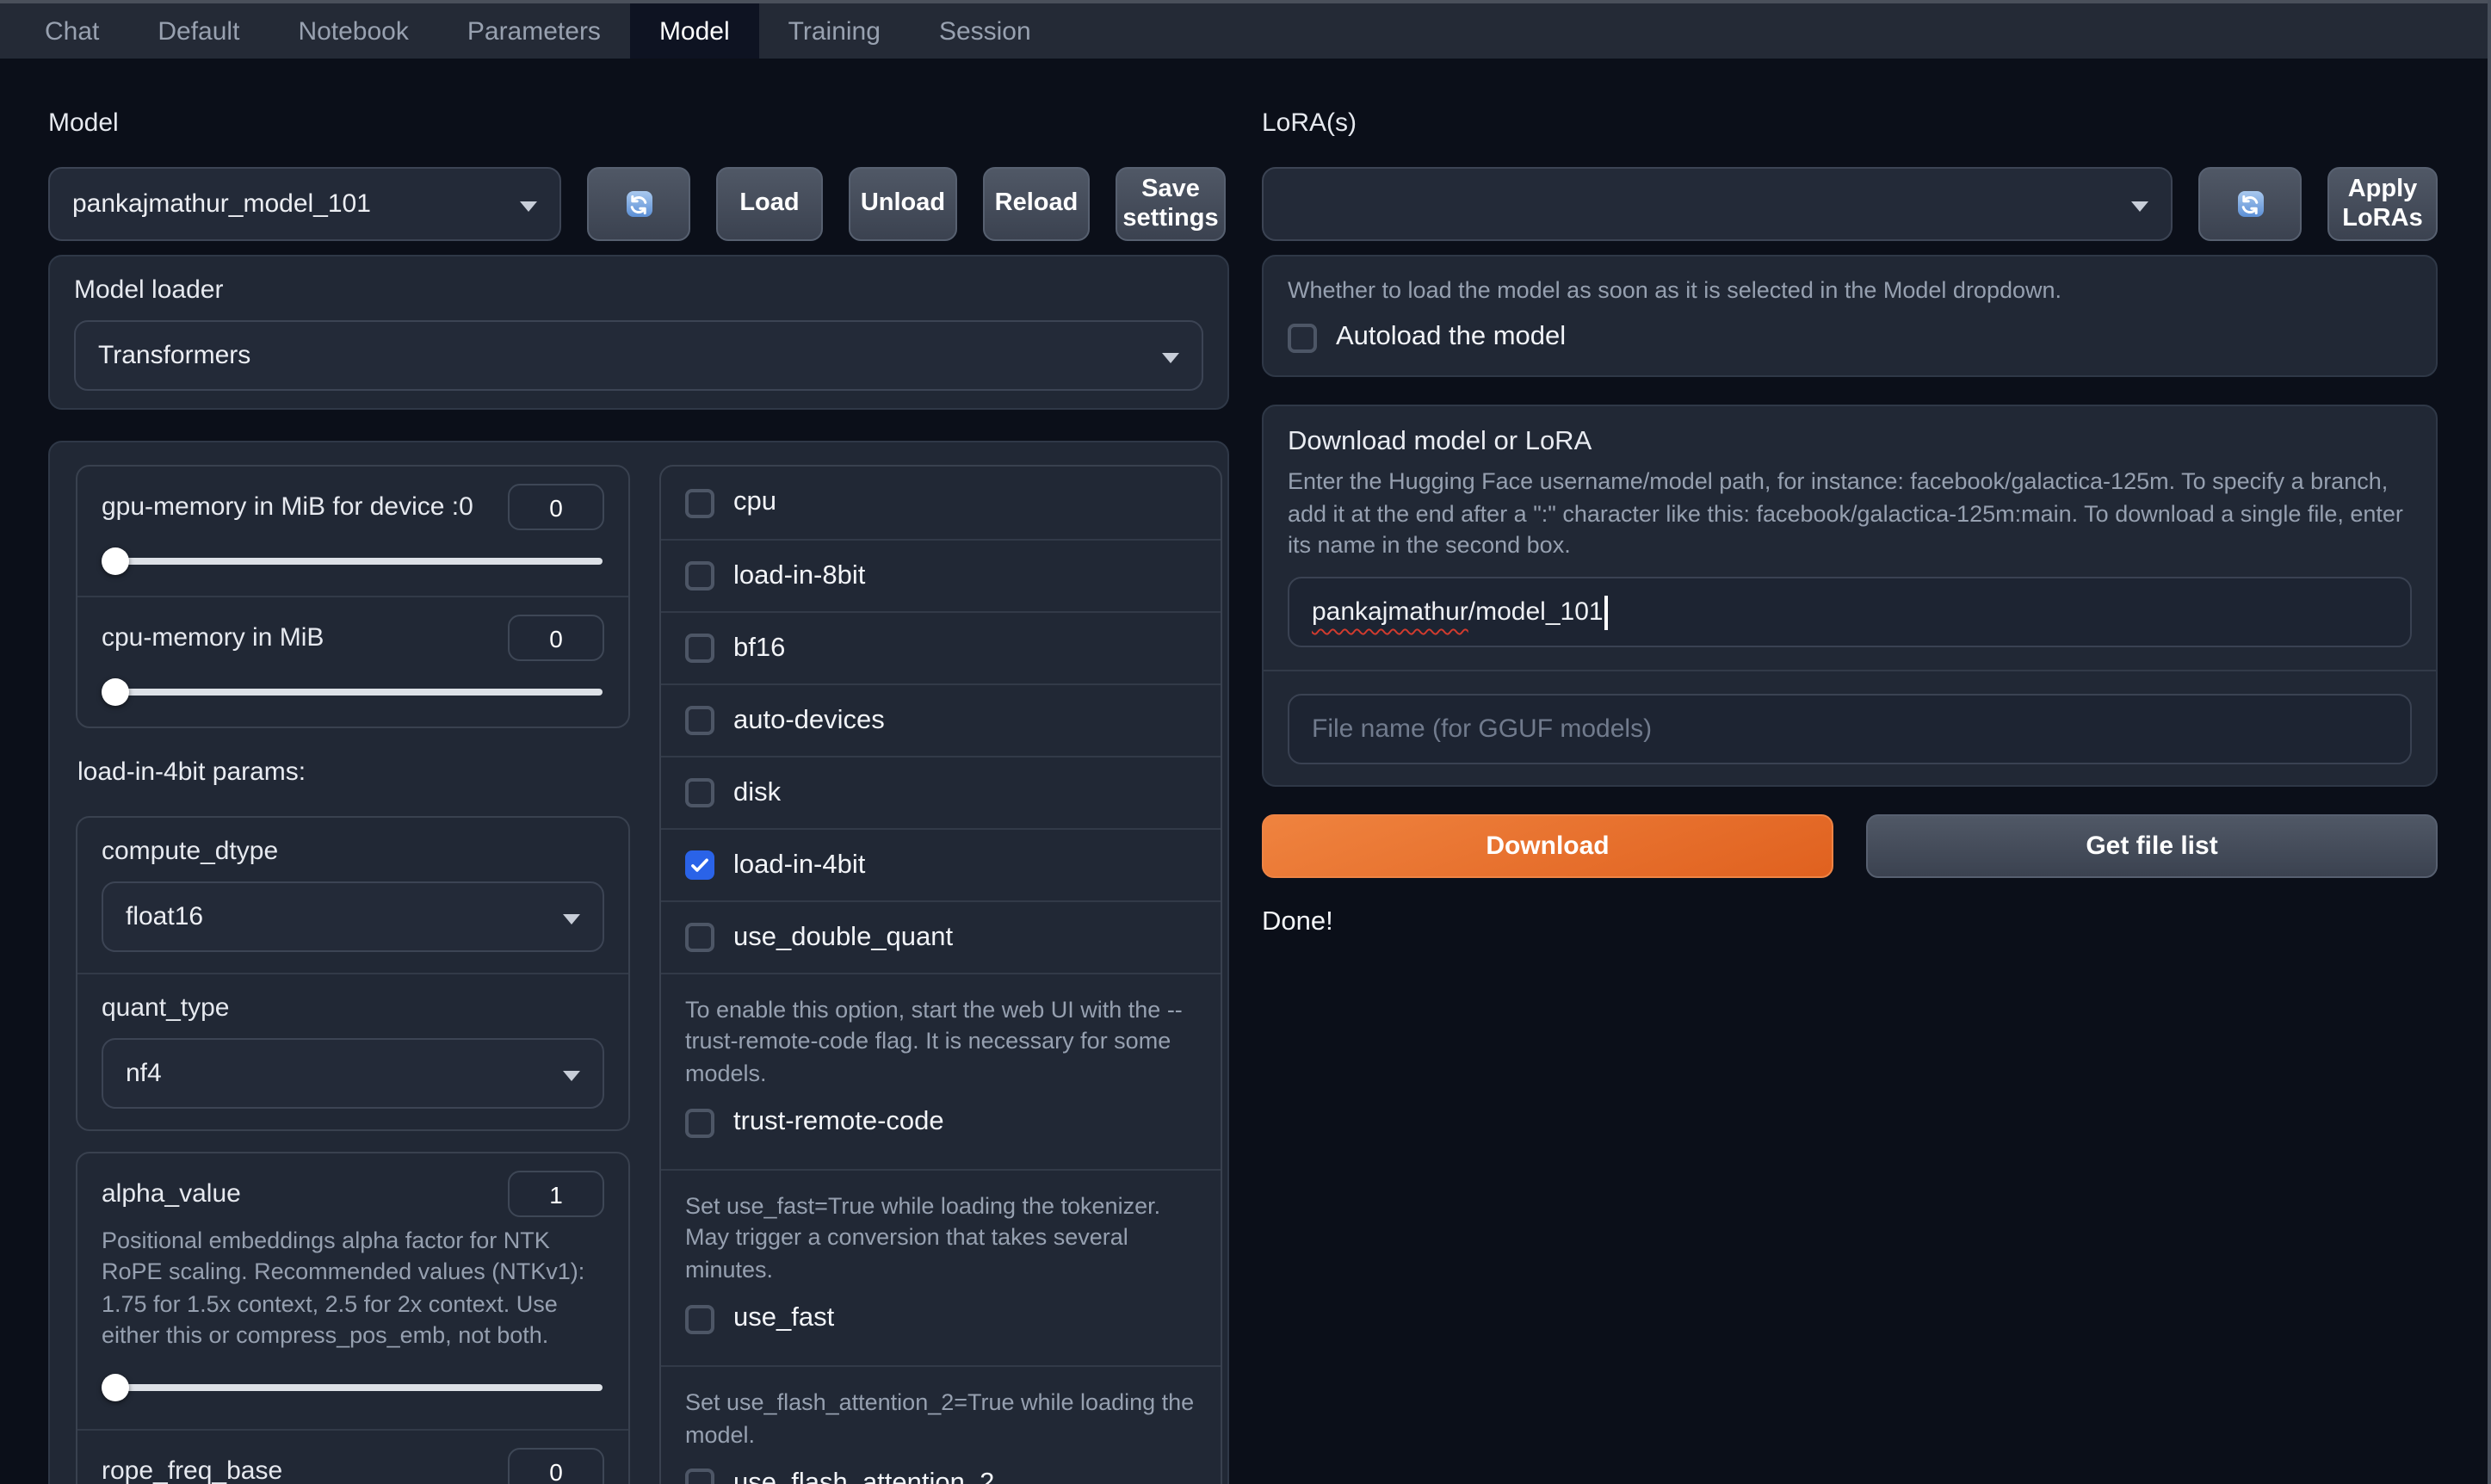 The height and width of the screenshot is (1484, 2491). I want to click on cpu-checkbox-label: cpu, so click(754, 502).